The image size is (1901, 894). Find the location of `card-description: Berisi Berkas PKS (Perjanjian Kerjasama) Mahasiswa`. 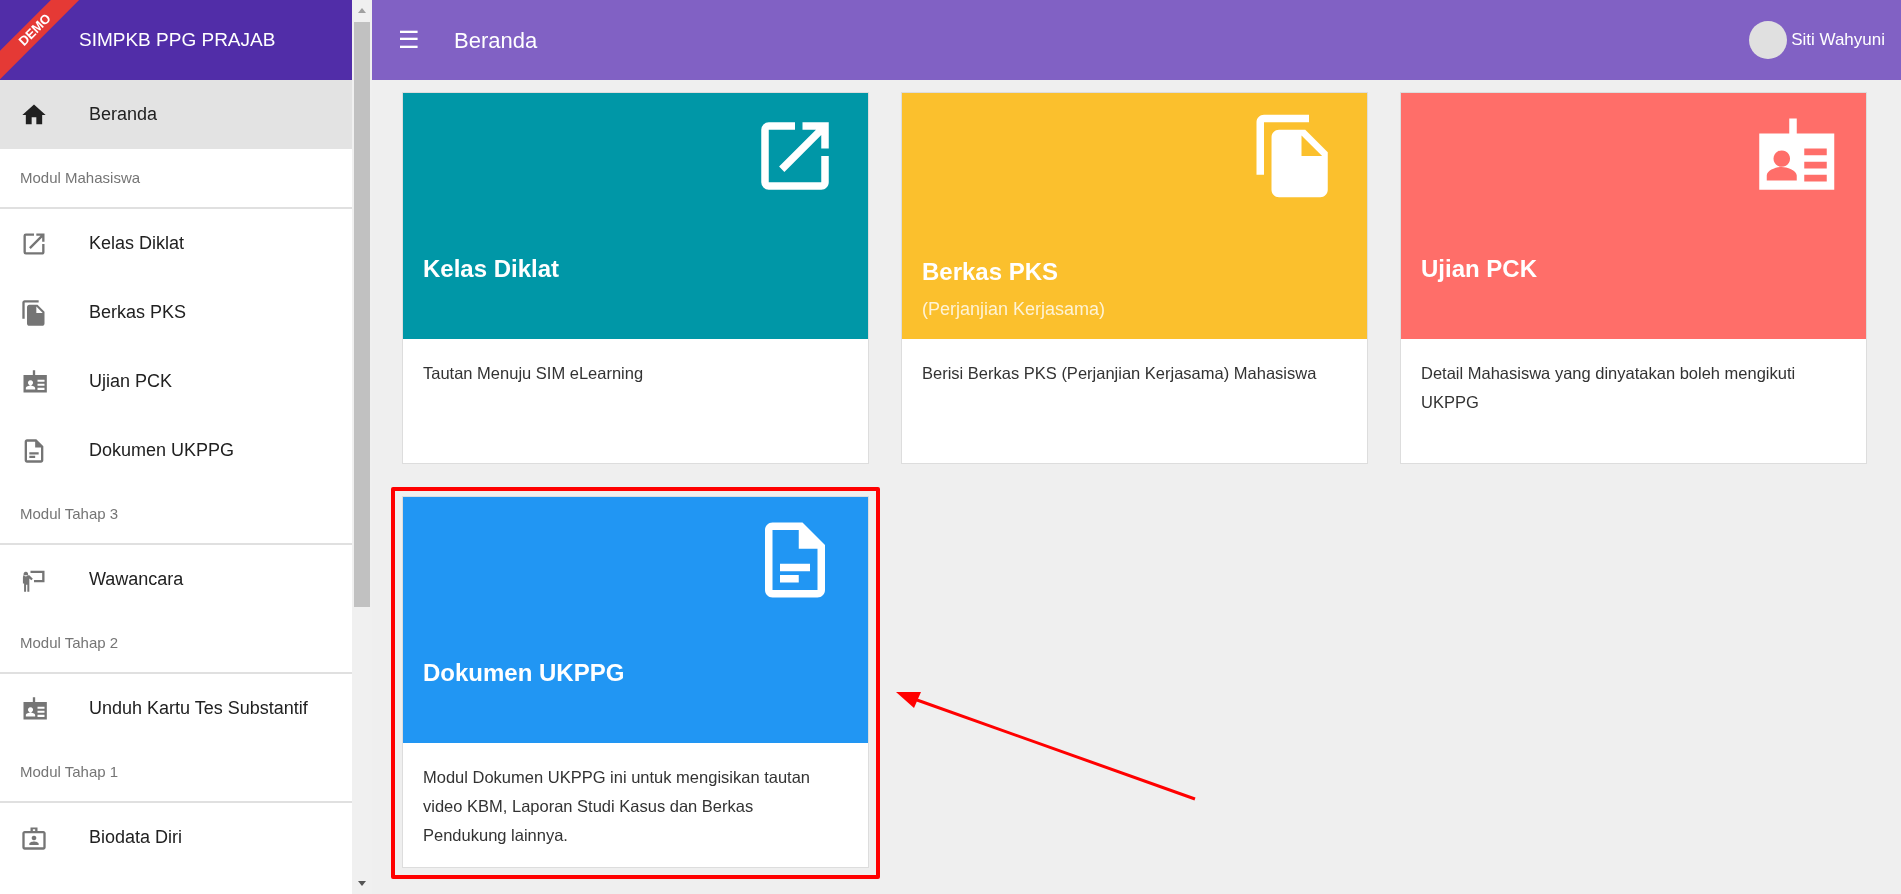

card-description: Berisi Berkas PKS (Perjanjian Kerjasama) Mahasiswa is located at coordinates (1120, 373).